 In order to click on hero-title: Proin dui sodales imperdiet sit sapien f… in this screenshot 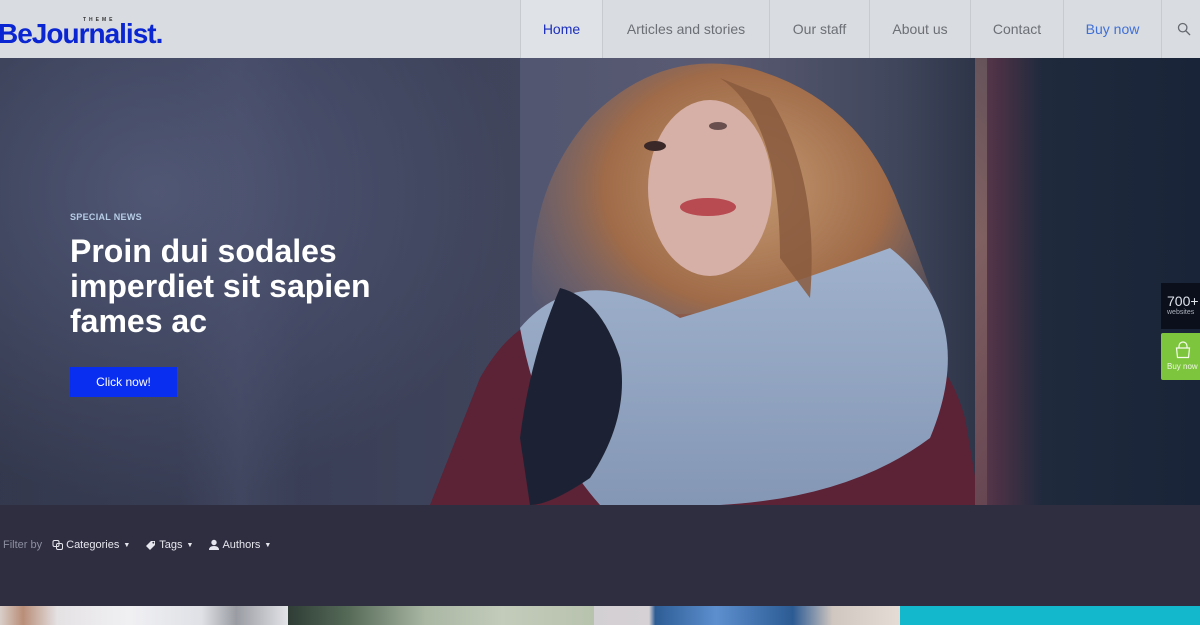, I will do `click(250, 286)`.